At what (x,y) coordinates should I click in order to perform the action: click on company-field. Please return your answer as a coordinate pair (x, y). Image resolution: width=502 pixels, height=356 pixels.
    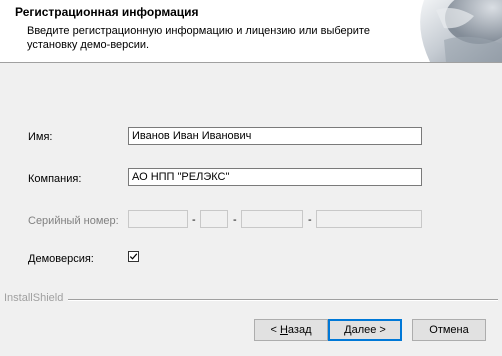
    Looking at the image, I should click on (275, 177).